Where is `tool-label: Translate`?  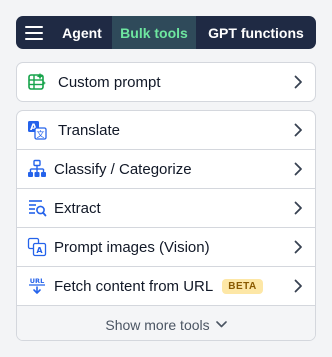 tool-label: Translate is located at coordinates (89, 130).